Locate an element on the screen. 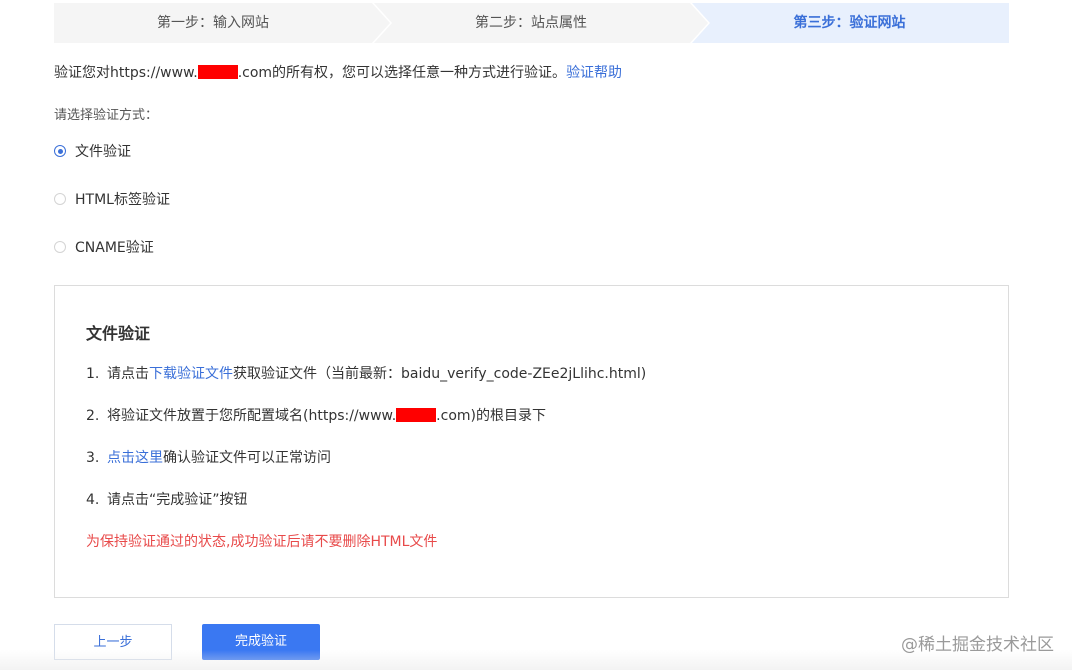 The height and width of the screenshot is (670, 1072). instruction-step-3: 3. 点击这里确认验证文件可以正常访问 is located at coordinates (208, 457).